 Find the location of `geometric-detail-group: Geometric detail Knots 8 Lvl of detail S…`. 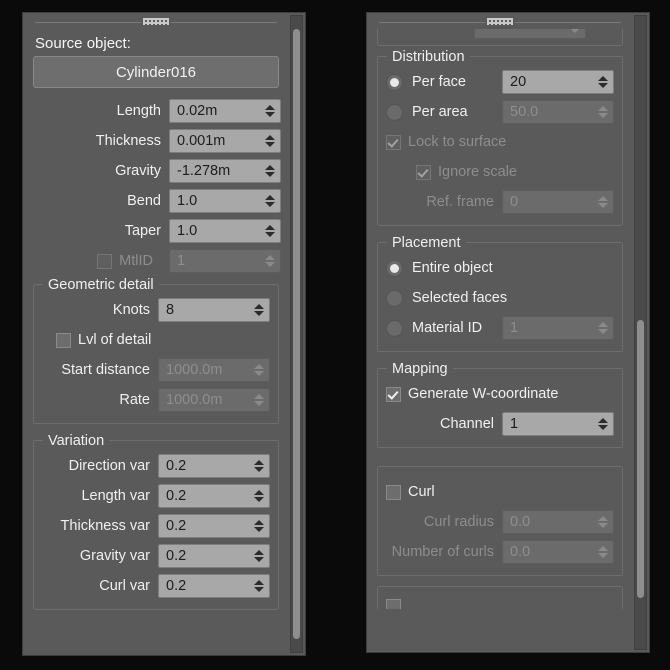

geometric-detail-group: Geometric detail Knots 8 Lvl of detail S… is located at coordinates (156, 350).